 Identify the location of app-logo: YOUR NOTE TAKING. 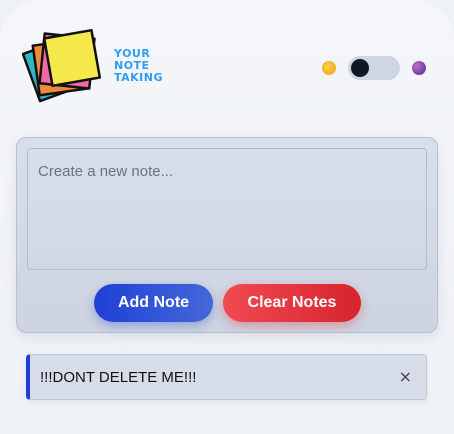
(101, 67).